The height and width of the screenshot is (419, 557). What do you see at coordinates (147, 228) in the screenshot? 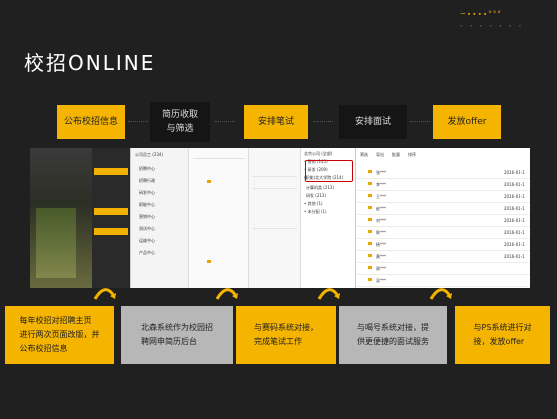
I see `side-label: 测试中心` at bounding box center [147, 228].